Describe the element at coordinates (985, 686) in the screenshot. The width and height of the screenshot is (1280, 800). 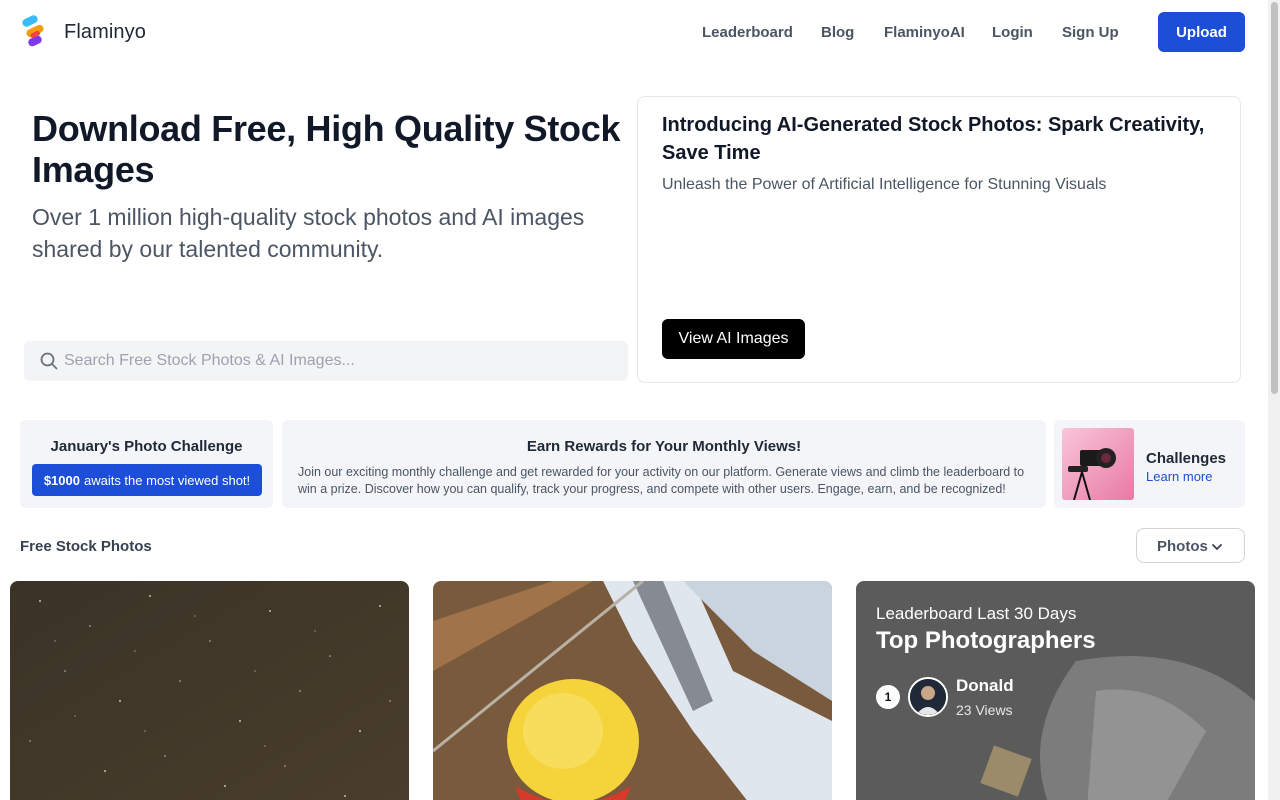
I see `photographer-name: Donald` at that location.